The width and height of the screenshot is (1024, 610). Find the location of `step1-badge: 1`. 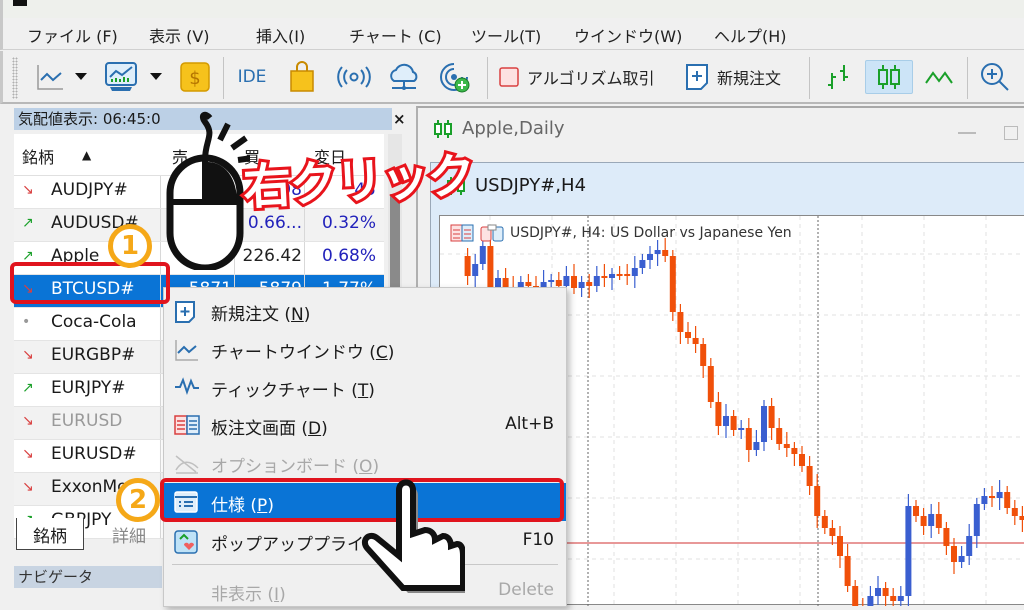

step1-badge: 1 is located at coordinates (130, 246).